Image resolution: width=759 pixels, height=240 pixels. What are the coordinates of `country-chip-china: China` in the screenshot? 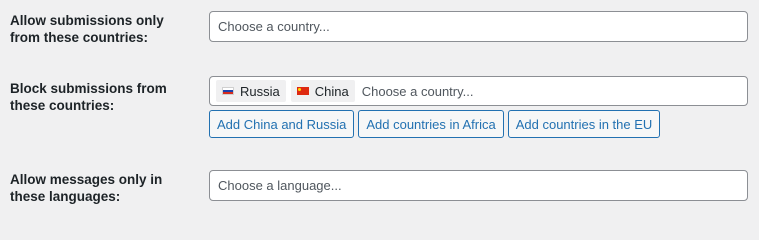 It's located at (322, 91).